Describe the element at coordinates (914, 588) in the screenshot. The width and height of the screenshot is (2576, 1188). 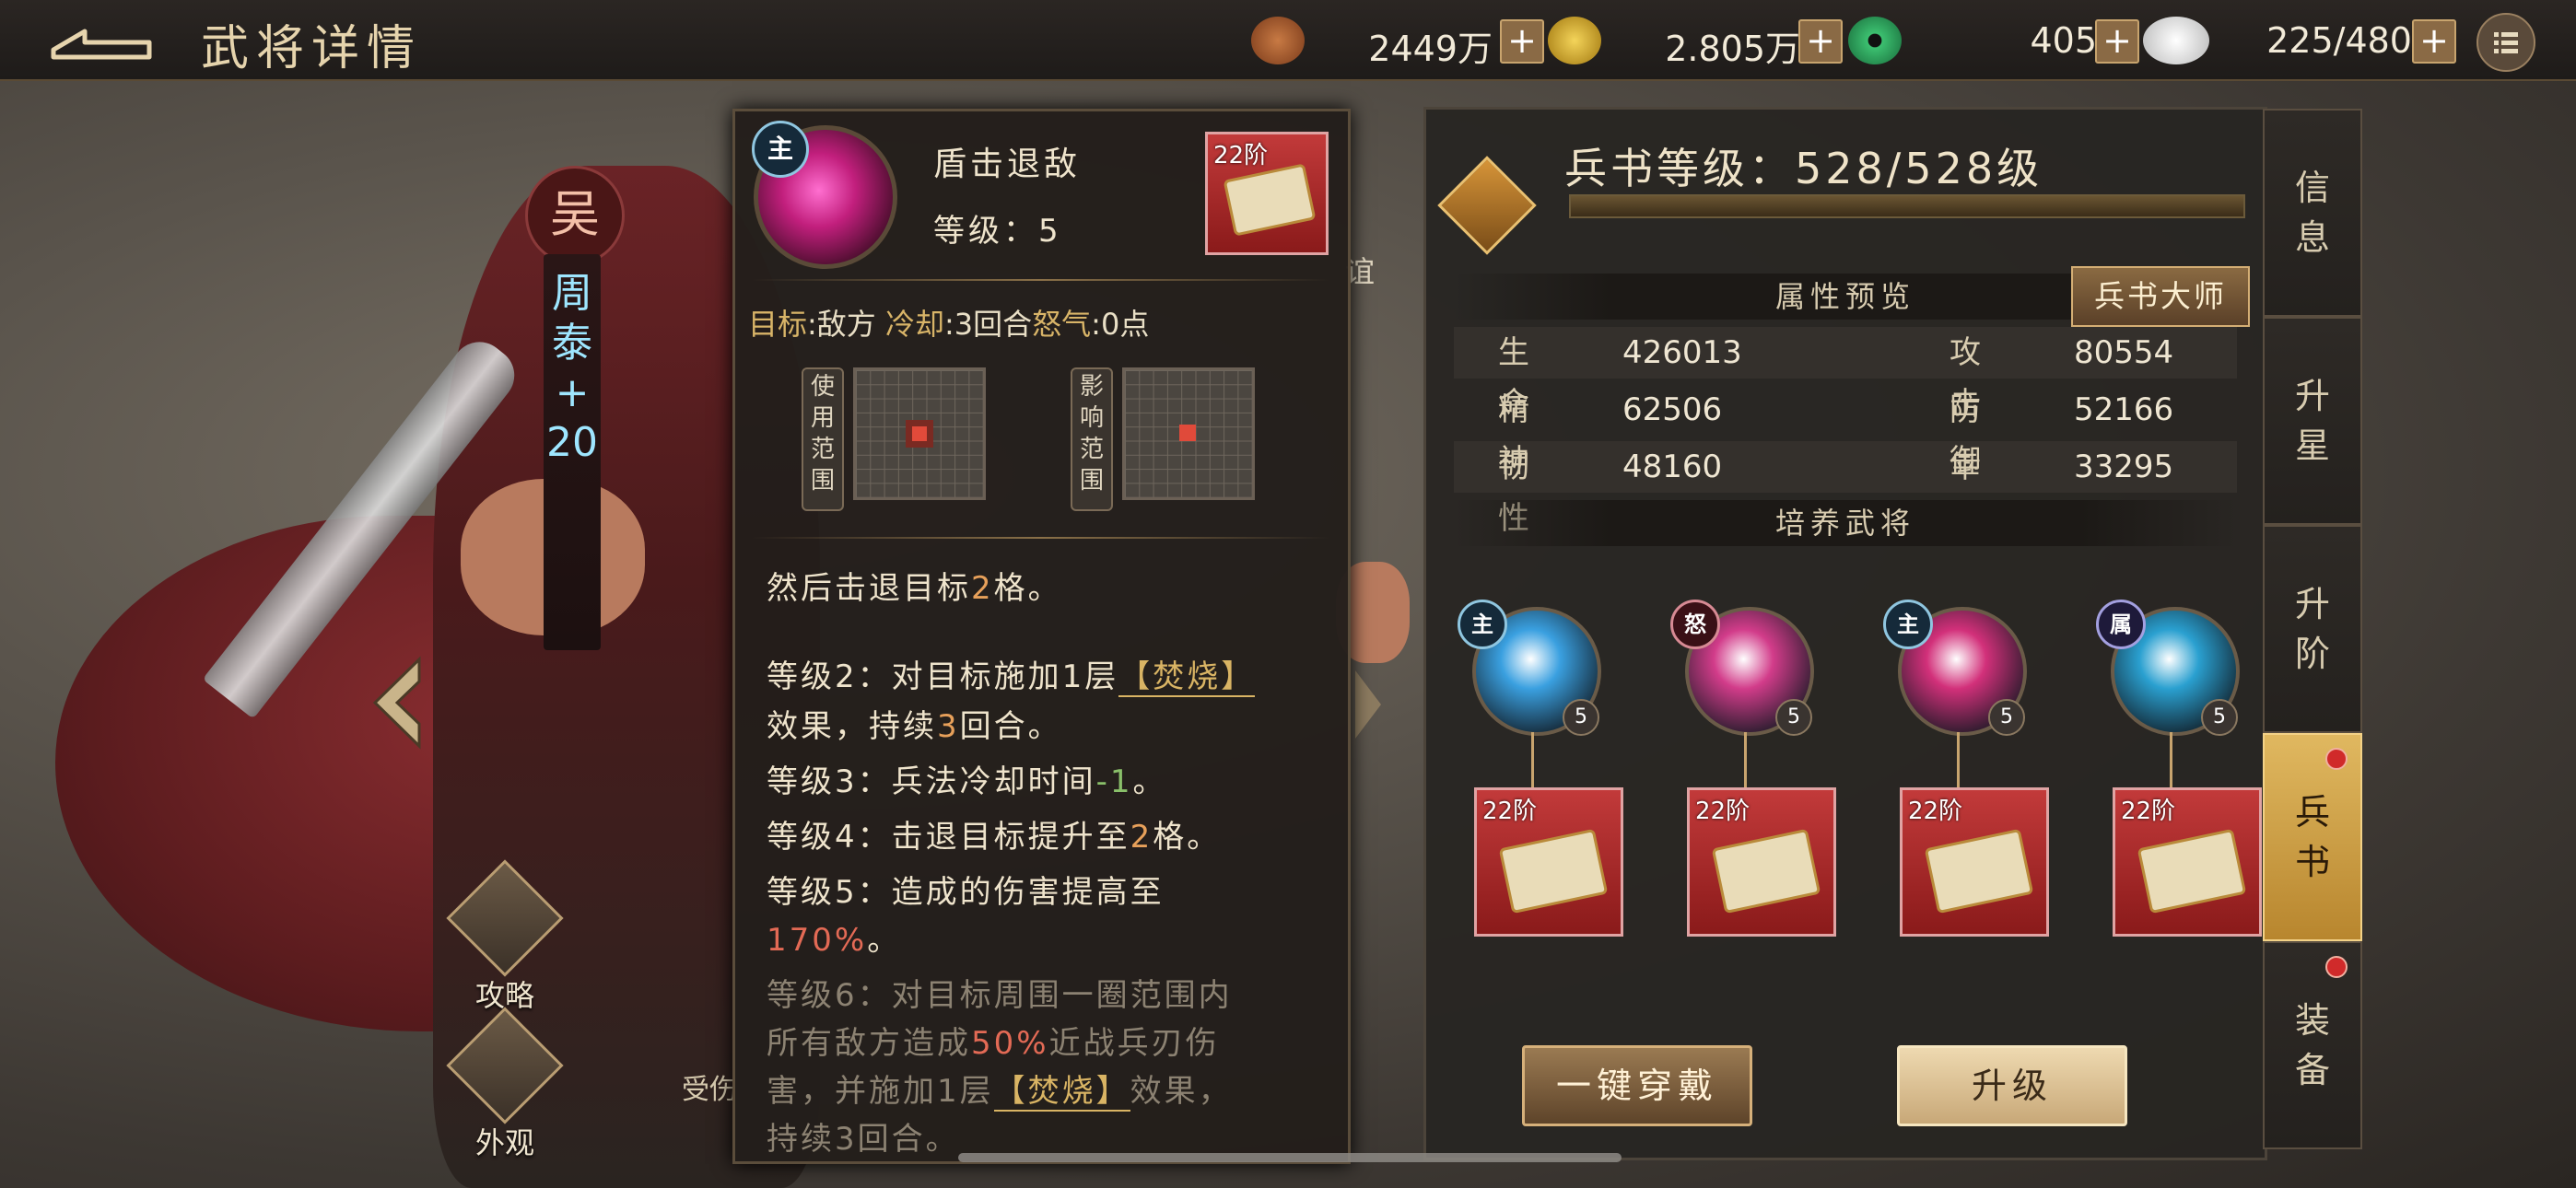
I see `skill-desc-line: 然后击退目标2格。` at that location.